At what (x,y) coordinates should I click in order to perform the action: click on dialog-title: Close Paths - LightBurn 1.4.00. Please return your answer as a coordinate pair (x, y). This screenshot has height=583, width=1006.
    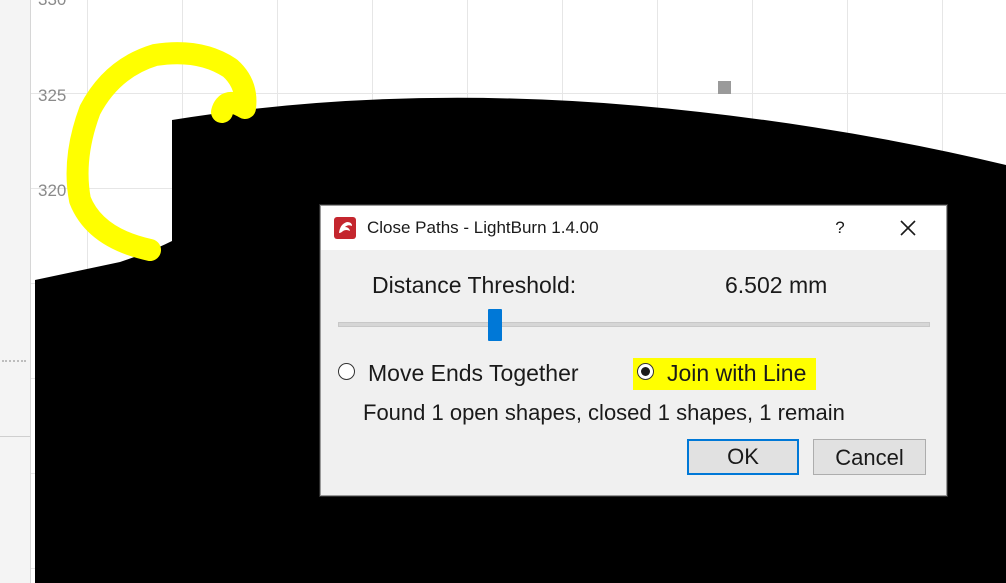
    Looking at the image, I should click on (483, 227).